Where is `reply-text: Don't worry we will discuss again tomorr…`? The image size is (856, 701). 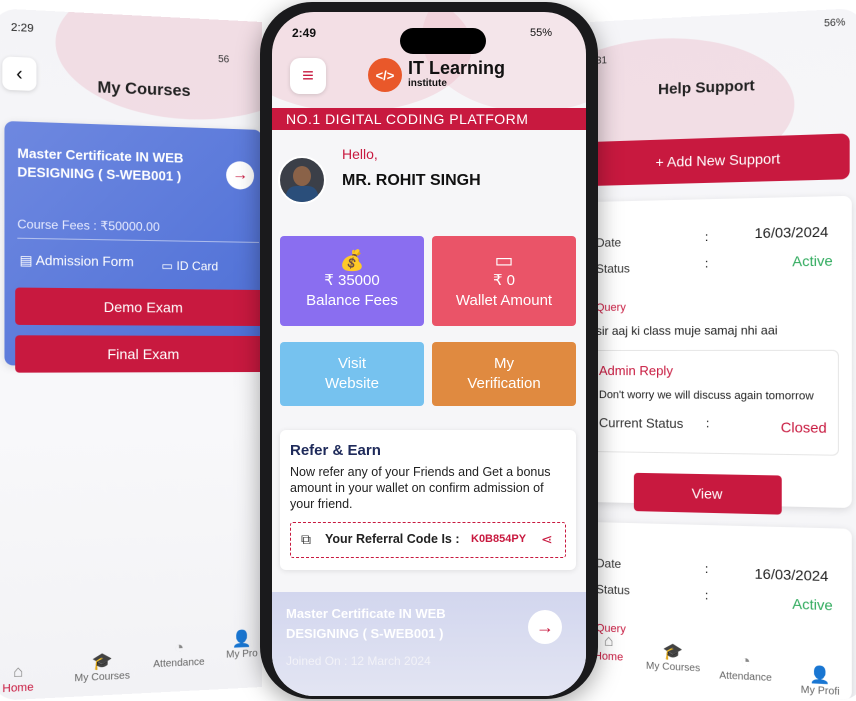
reply-text: Don't worry we will discuss again tomorr… is located at coordinates (706, 396).